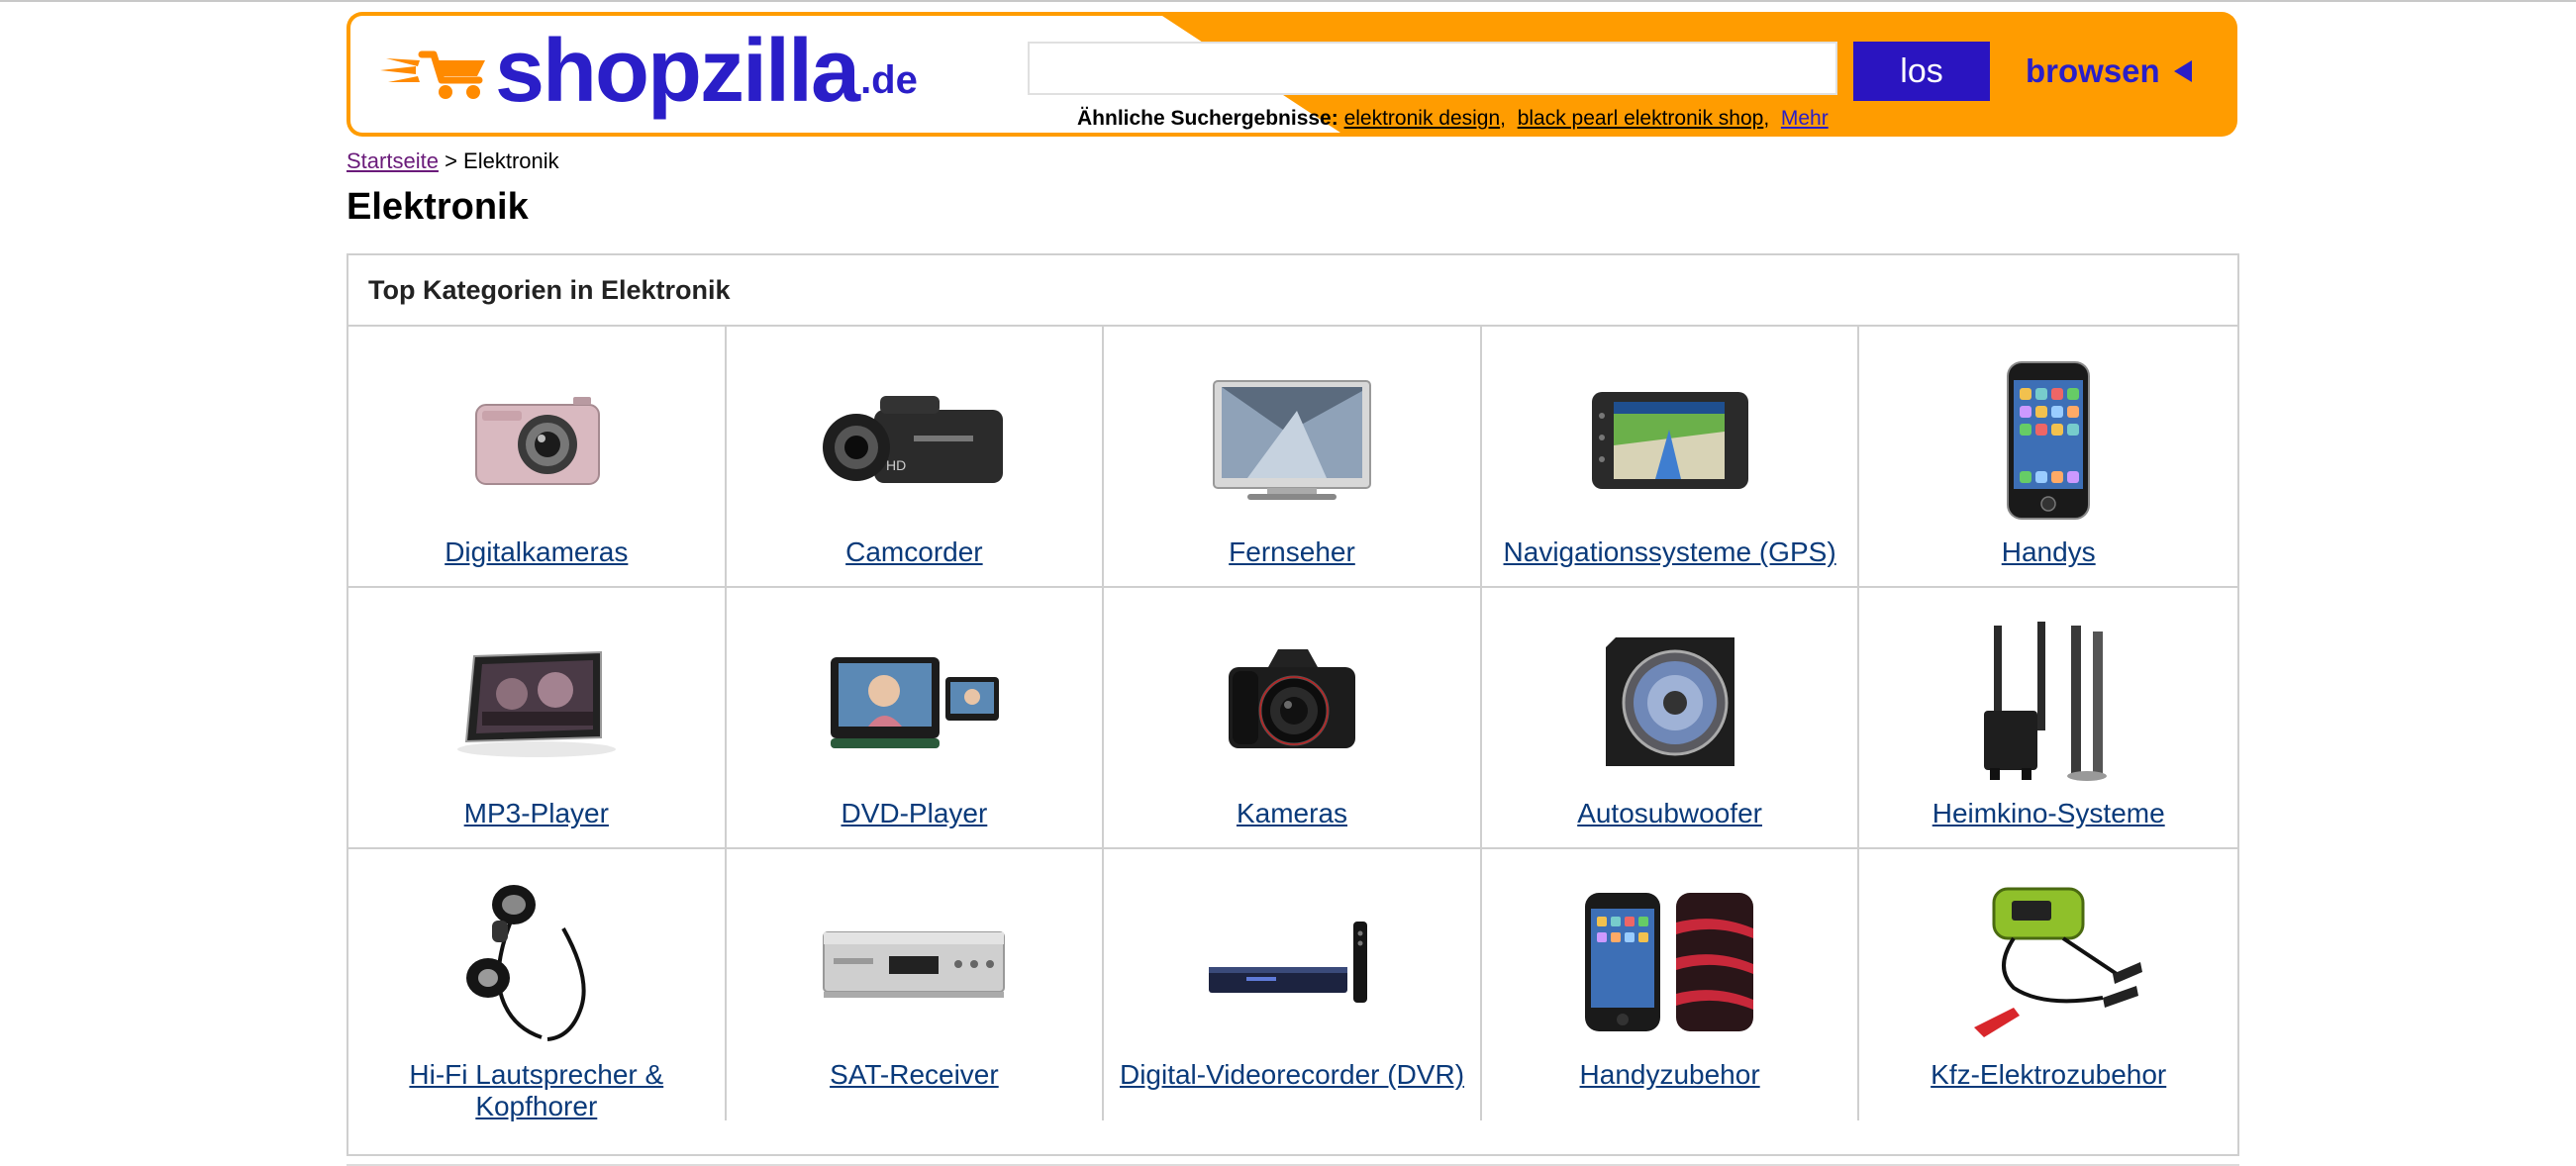  What do you see at coordinates (914, 440) in the screenshot?
I see `camcorder-icon: HD` at bounding box center [914, 440].